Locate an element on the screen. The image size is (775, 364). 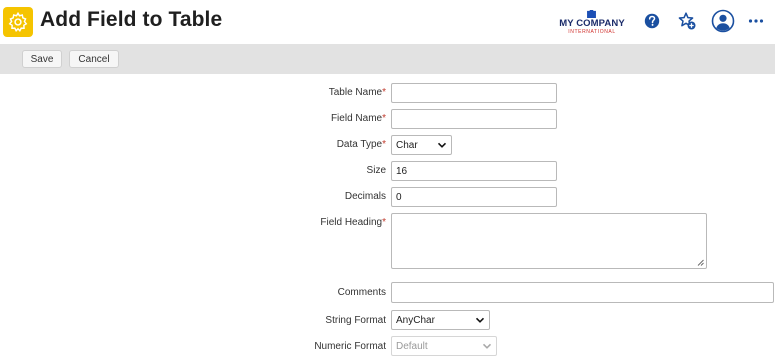
numeric-format-label: Numeric Format is located at coordinates (350, 346).